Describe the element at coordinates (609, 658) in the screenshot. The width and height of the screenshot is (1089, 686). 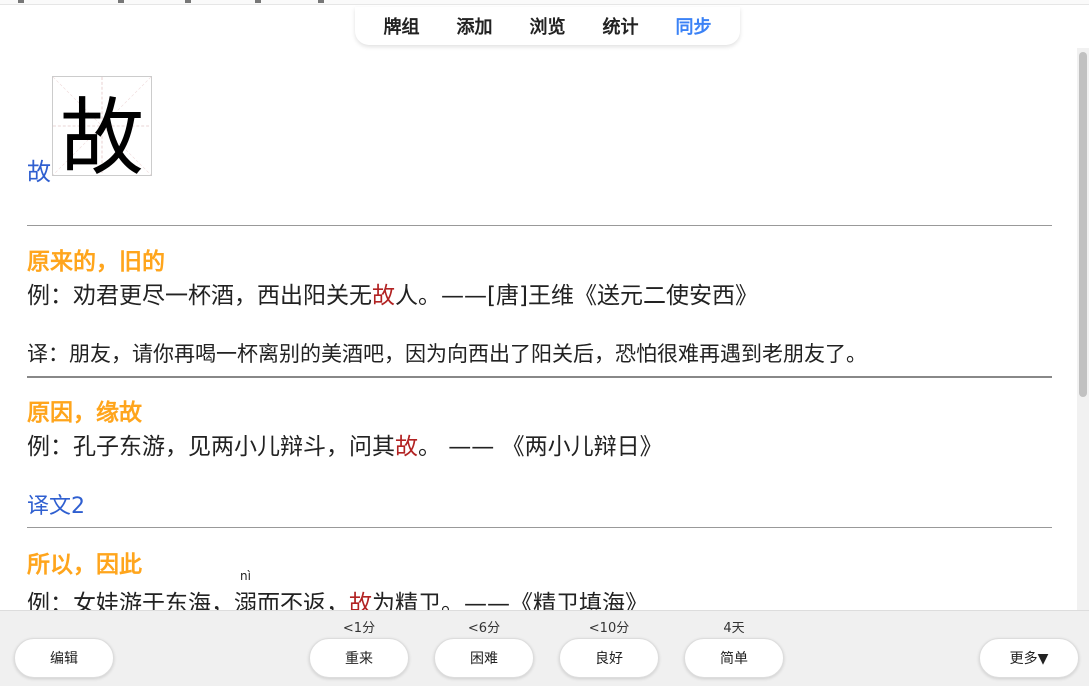
I see `good-button: 良好` at that location.